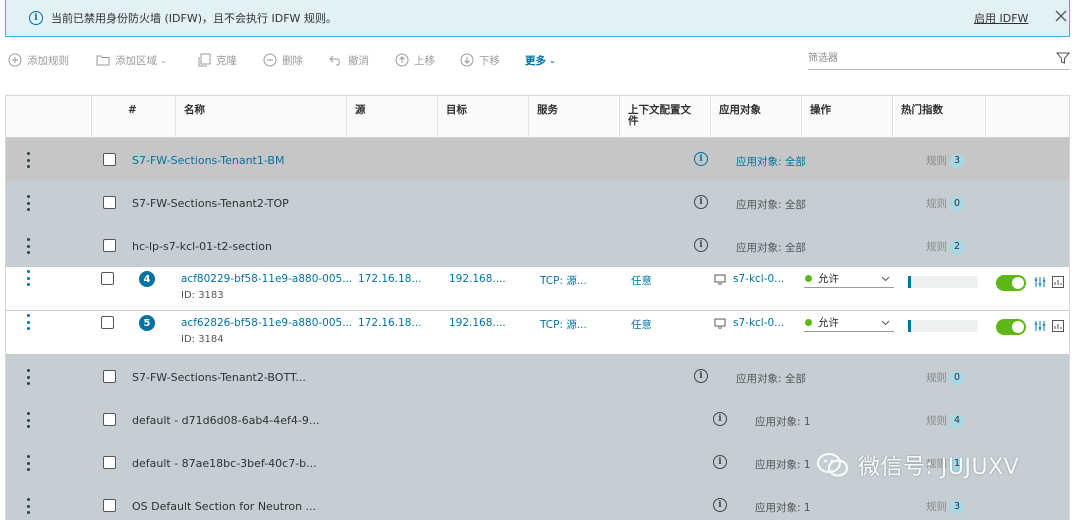 Image resolution: width=1080 pixels, height=520 pixels. I want to click on rule-number-badge: 4, so click(147, 279).